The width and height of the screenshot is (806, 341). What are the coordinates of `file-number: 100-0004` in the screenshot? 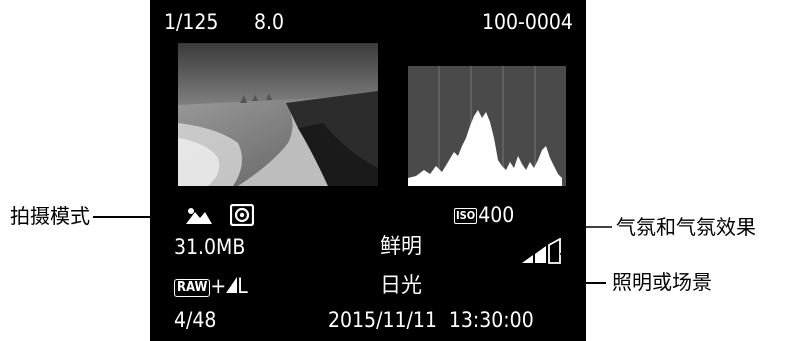 It's located at (527, 22).